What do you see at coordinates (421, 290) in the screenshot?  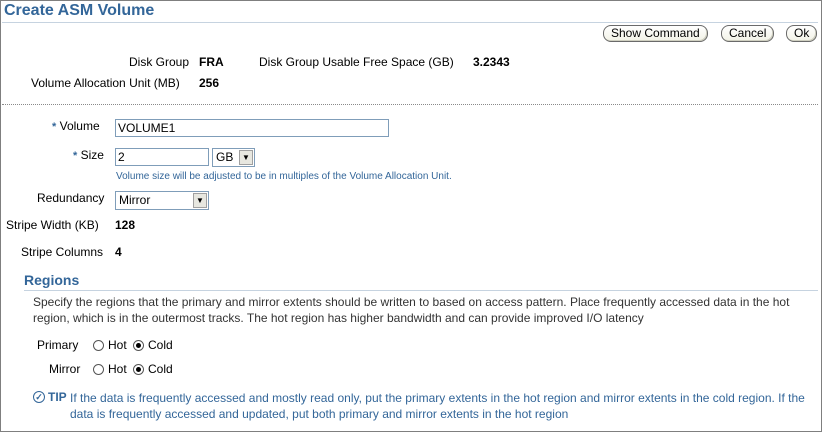 I see `regions-divider` at bounding box center [421, 290].